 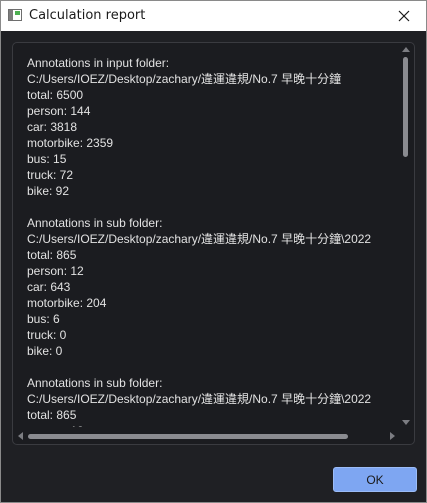 What do you see at coordinates (48, 191) in the screenshot?
I see `report-line: bike: 92` at bounding box center [48, 191].